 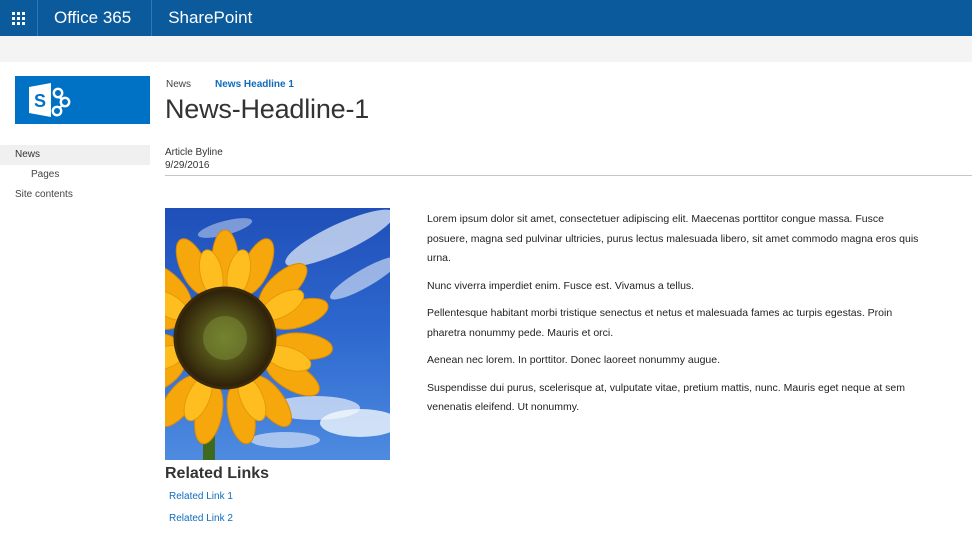 I want to click on breadcrumb-news: News, so click(x=178, y=84).